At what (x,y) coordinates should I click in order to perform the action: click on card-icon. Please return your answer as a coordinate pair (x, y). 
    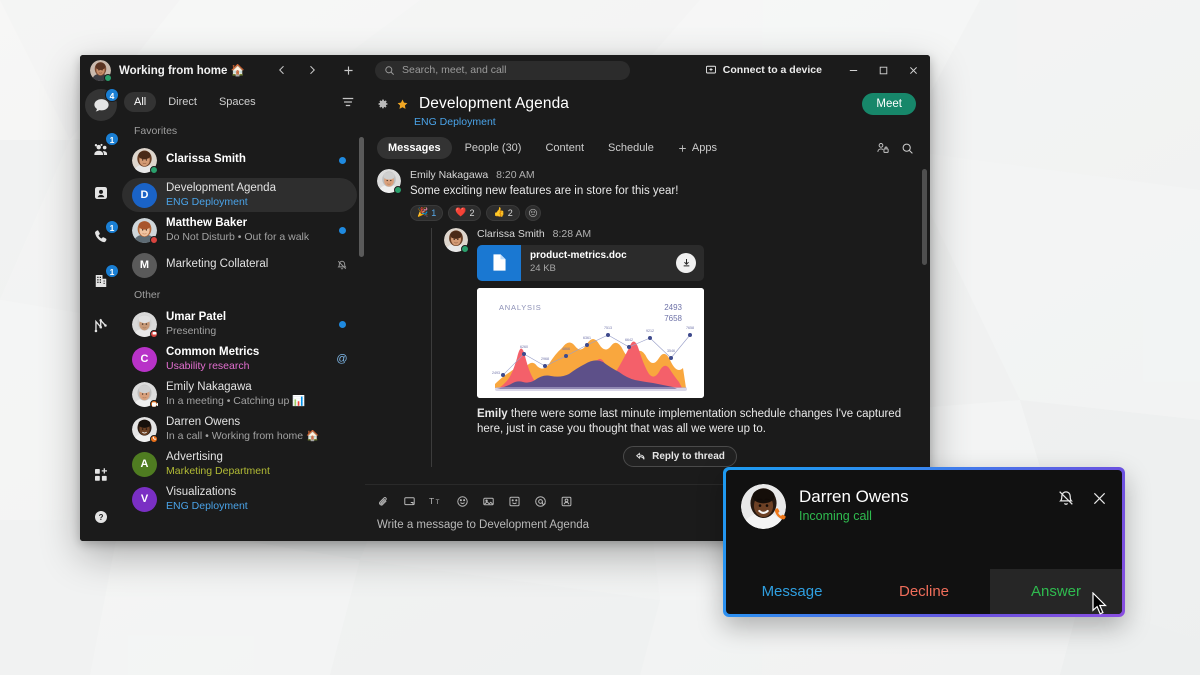
    Looking at the image, I should click on (566, 501).